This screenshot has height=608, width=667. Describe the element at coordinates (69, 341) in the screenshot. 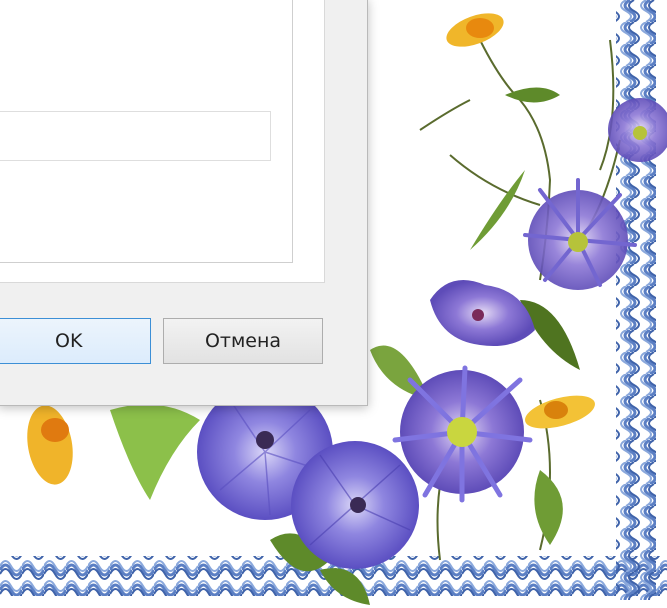

I see `ok-button-label: OK` at that location.